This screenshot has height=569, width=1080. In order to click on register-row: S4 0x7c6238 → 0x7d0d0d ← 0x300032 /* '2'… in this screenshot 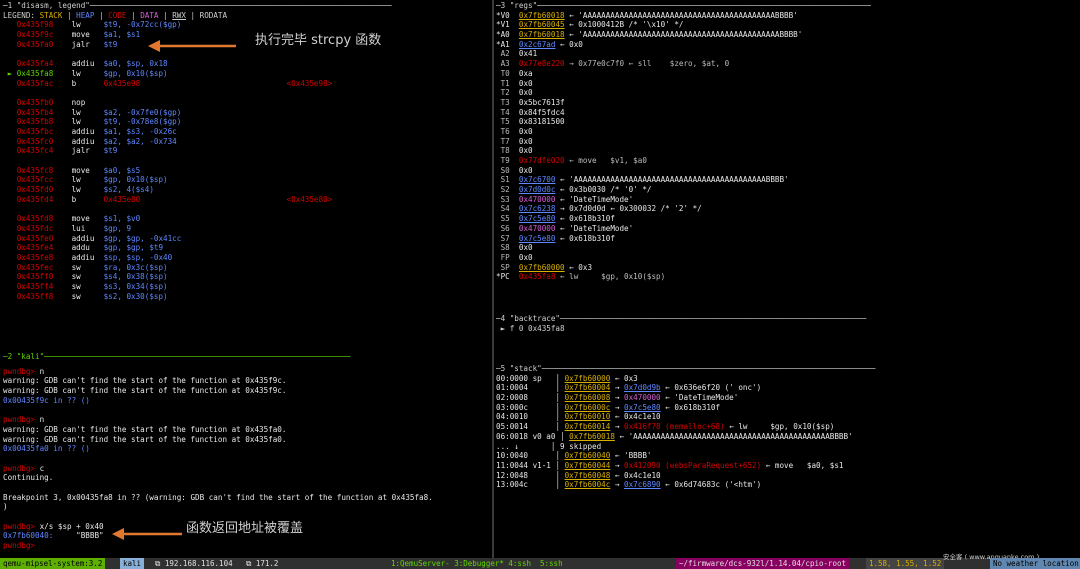, I will do `click(788, 209)`.